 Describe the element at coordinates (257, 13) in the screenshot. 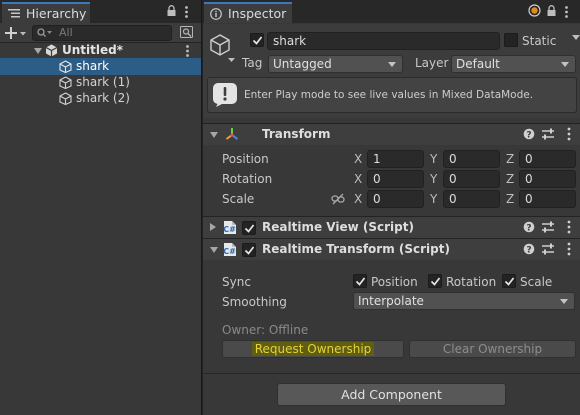

I see `tab-inspector-label: Inspector` at that location.